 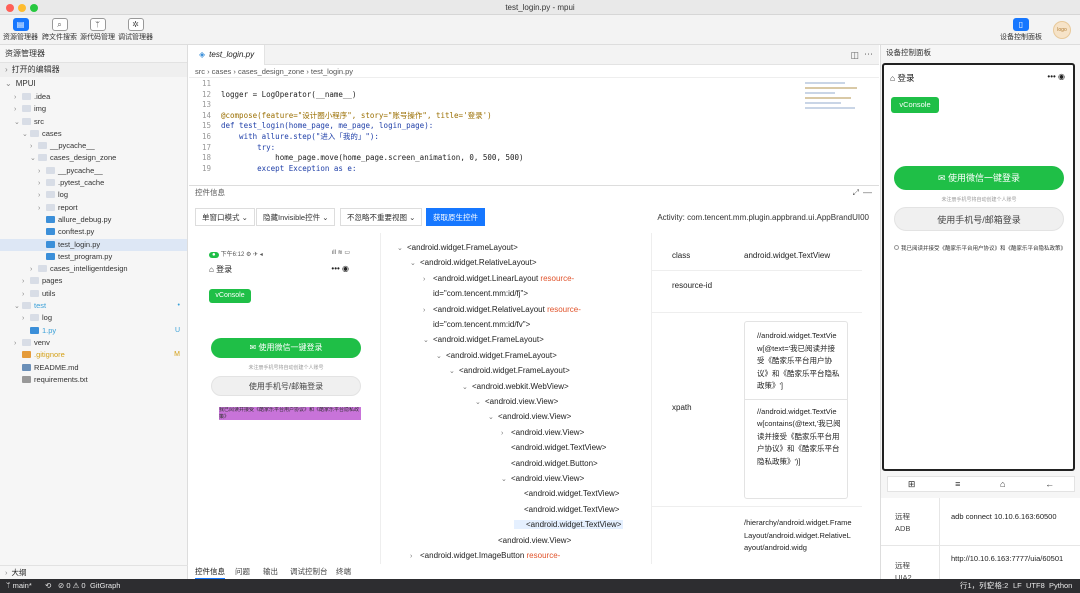 I want to click on tree-file: README.md, so click(x=93, y=368).